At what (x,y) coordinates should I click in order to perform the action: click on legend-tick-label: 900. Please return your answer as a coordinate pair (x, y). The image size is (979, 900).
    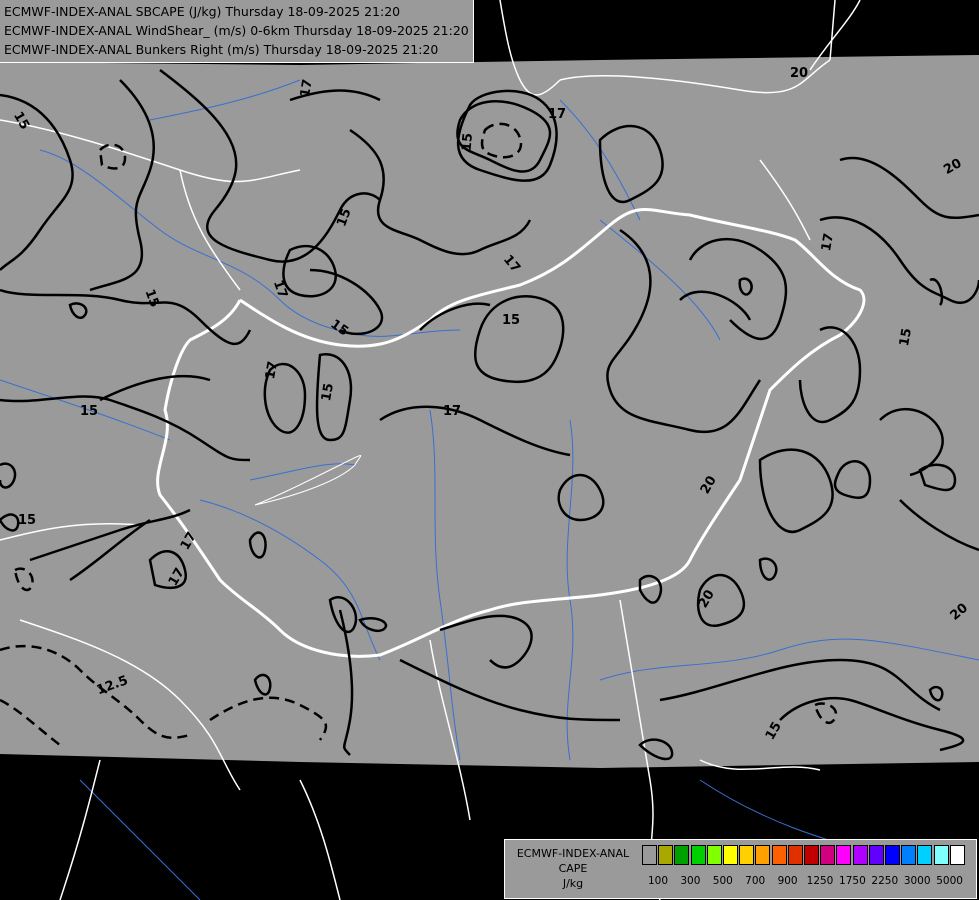
    Looking at the image, I should click on (787, 881).